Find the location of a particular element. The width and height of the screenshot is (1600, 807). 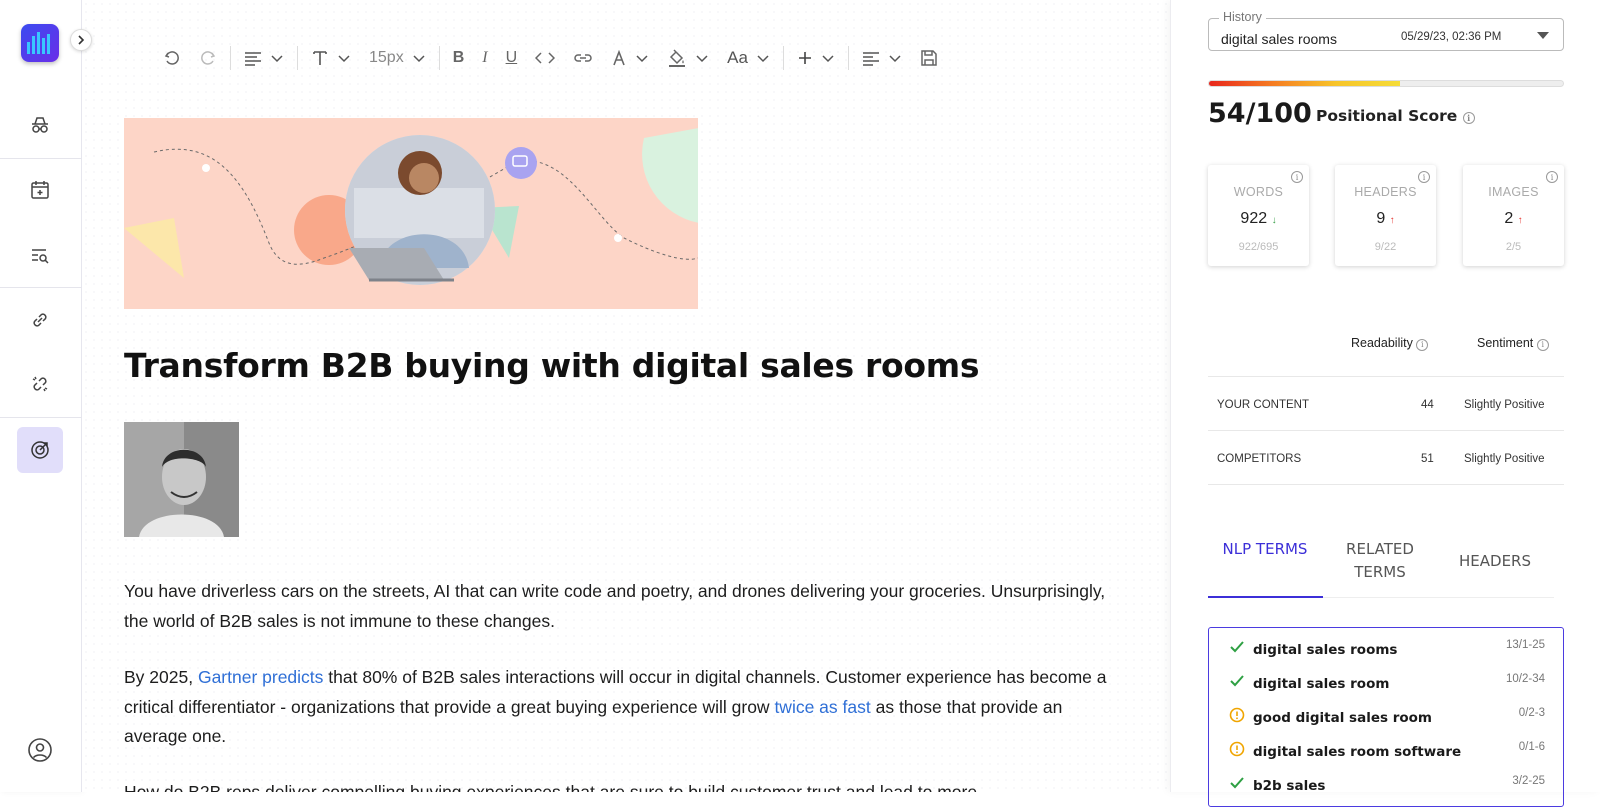

term-name: digital sales room is located at coordinates (1321, 684).